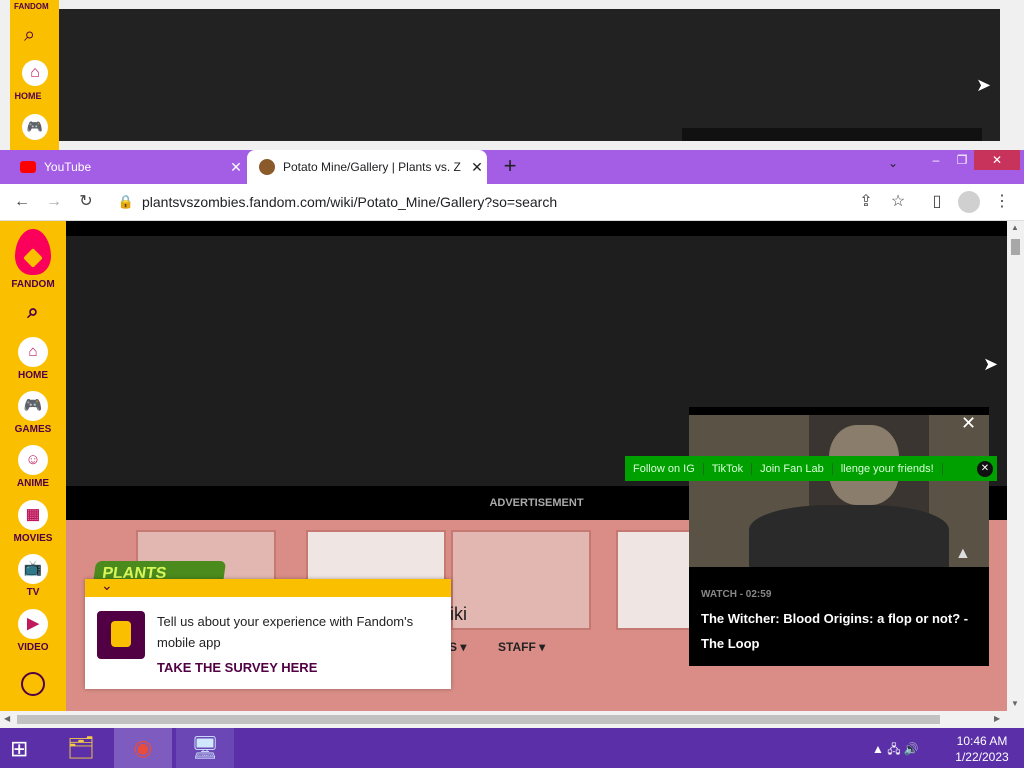  Describe the element at coordinates (372, 167) in the screenshot. I see `tab-title: Potato Mine/Gallery | Plants vs. Z` at that location.